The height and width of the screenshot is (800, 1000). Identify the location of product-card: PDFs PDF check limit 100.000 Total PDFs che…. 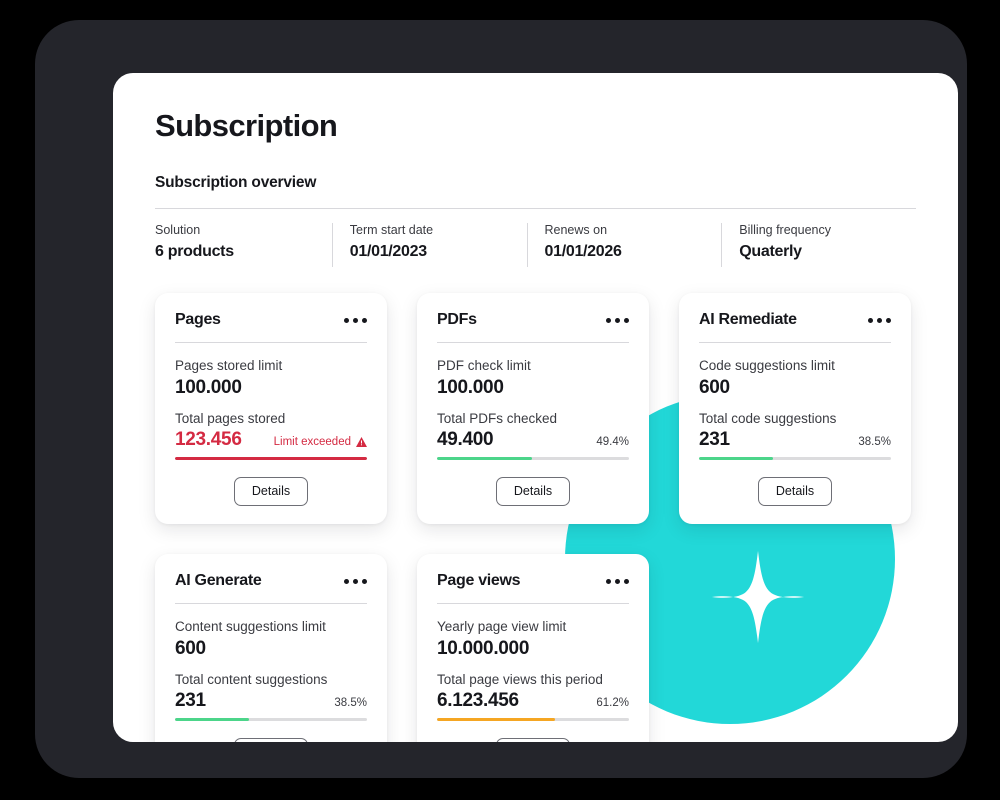
(533, 409).